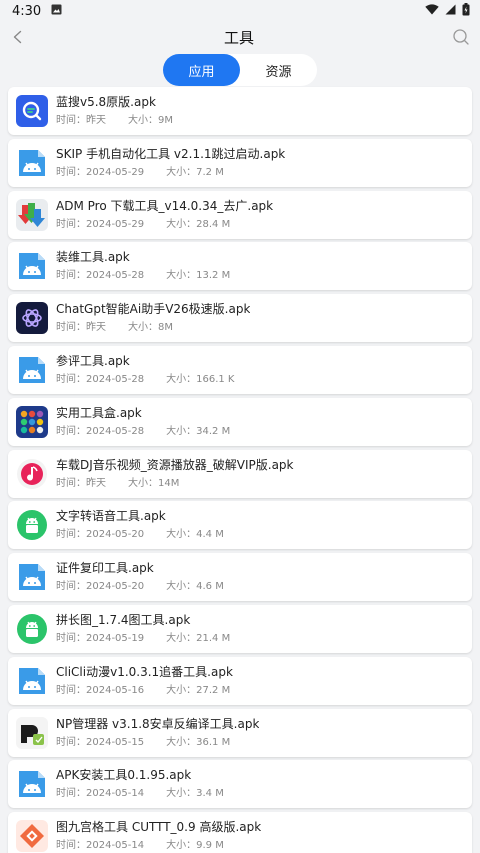  I want to click on music-icon, so click(32, 474).